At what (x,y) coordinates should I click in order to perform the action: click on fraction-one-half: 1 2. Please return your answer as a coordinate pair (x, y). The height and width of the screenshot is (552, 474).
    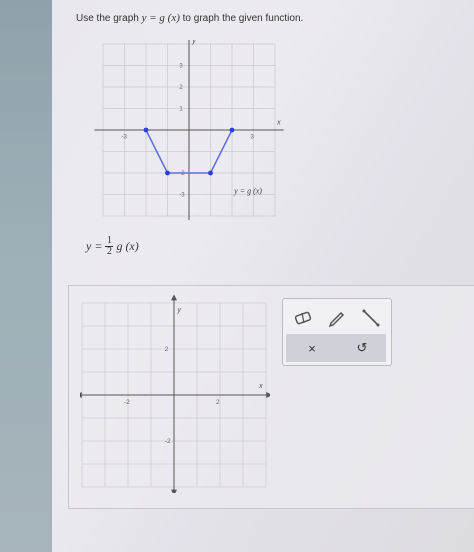
    Looking at the image, I should click on (109, 246).